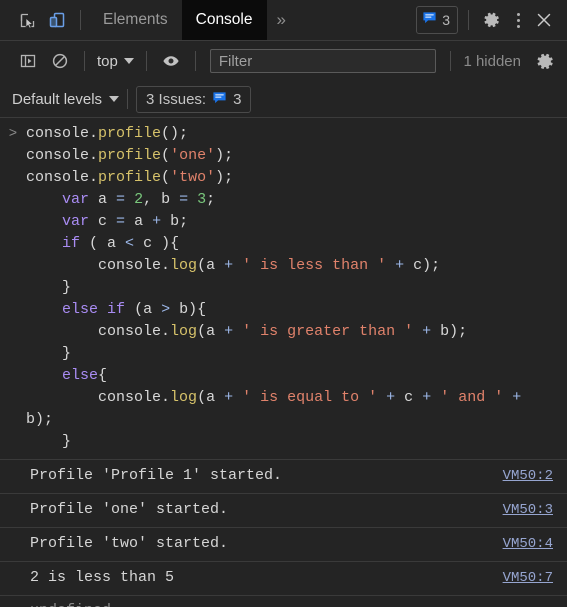 This screenshot has height=607, width=567. What do you see at coordinates (60, 61) in the screenshot?
I see `clear-console-icon` at bounding box center [60, 61].